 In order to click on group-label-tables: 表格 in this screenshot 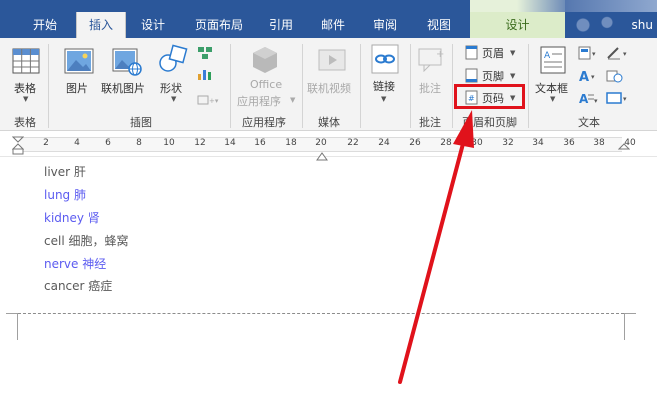, I will do `click(25, 122)`.